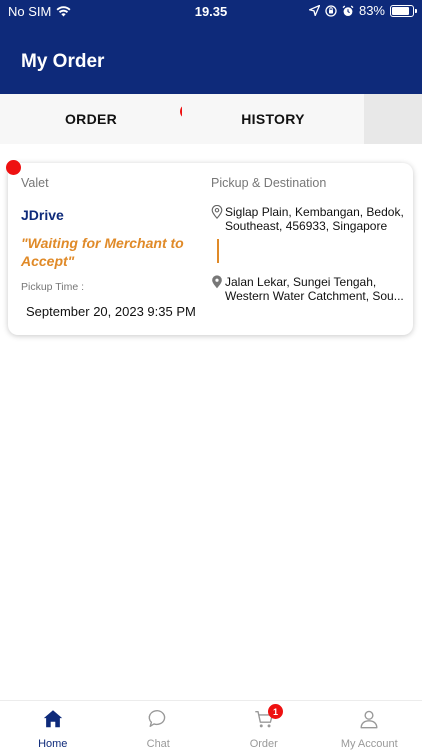  I want to click on service-label: Valet, so click(35, 183).